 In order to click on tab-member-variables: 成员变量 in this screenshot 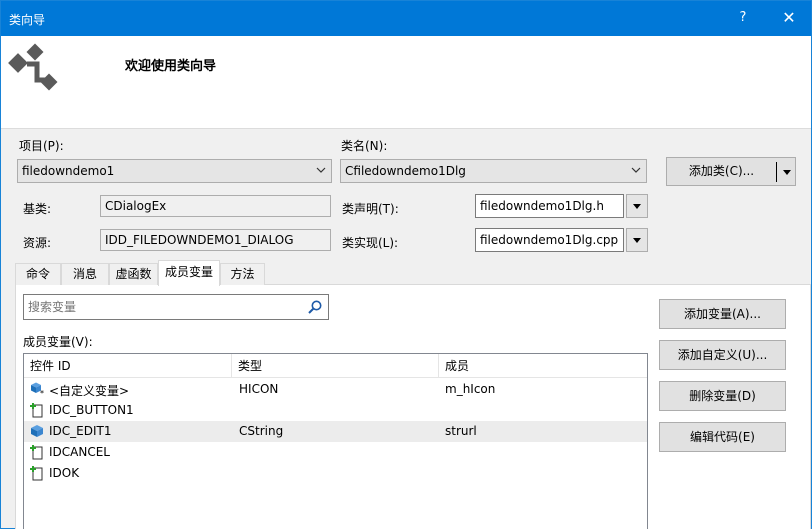, I will do `click(189, 273)`.